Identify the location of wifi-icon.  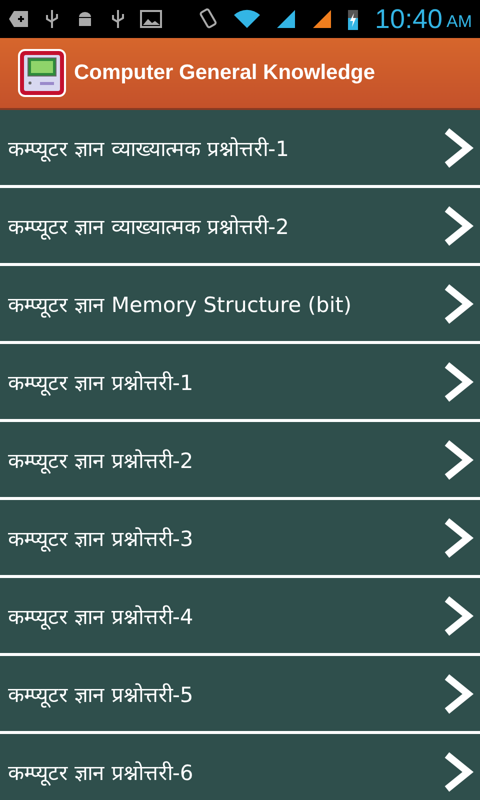
(246, 19).